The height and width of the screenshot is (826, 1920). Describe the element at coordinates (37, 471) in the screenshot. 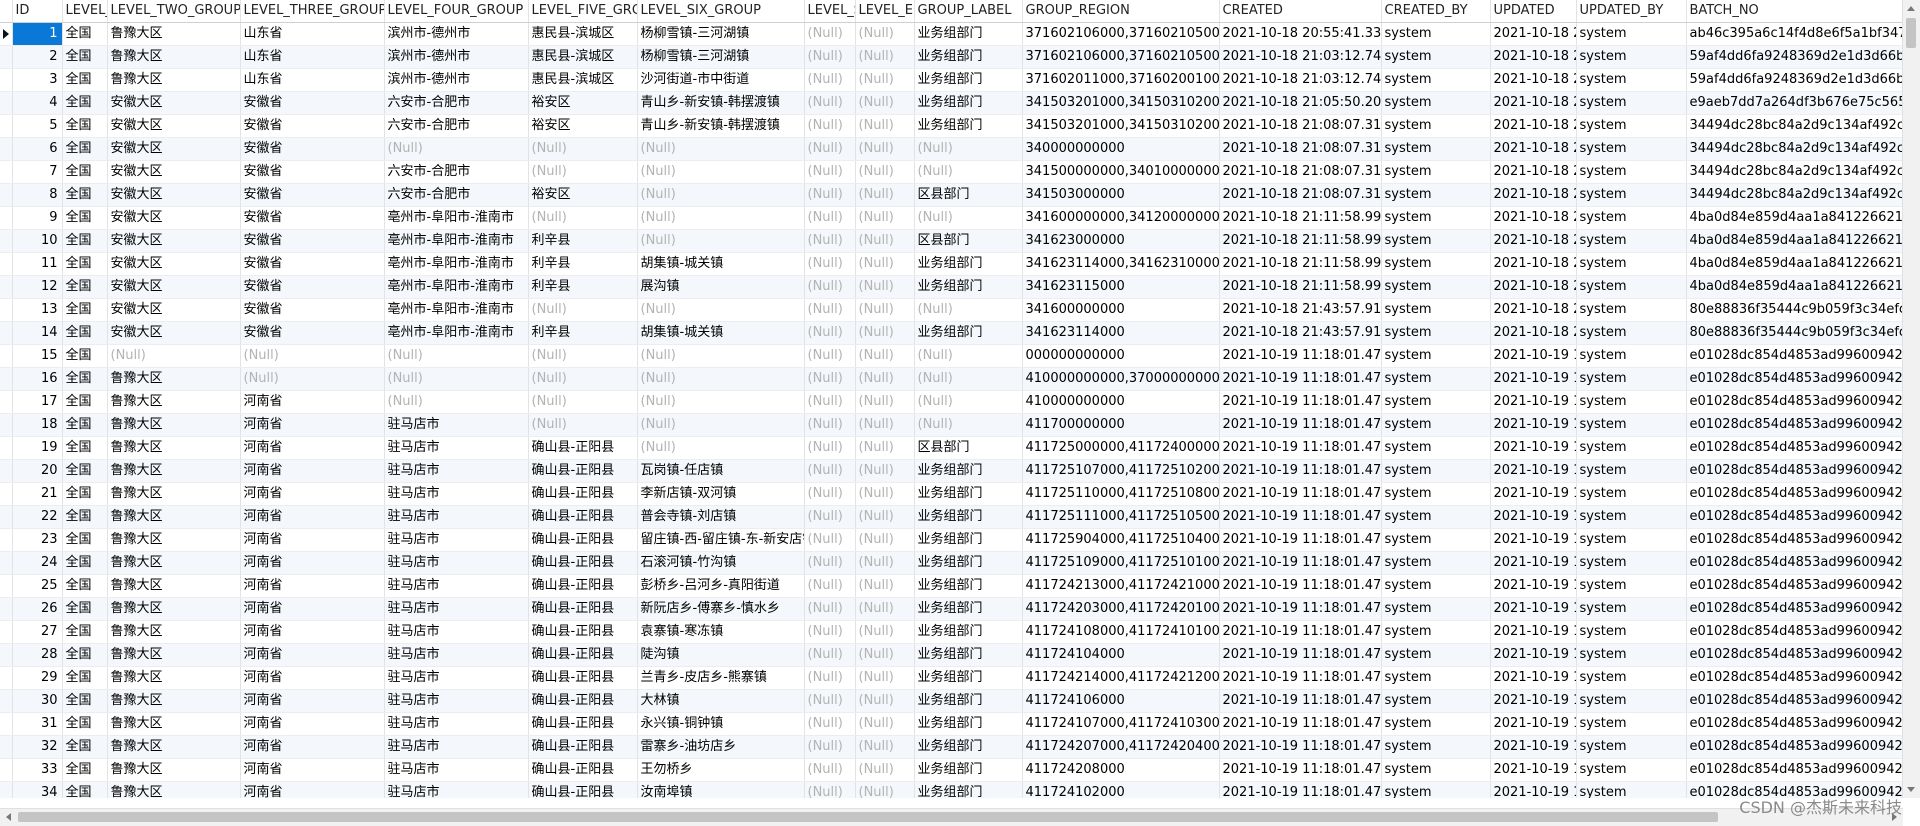

I see `cell-id: 20` at that location.